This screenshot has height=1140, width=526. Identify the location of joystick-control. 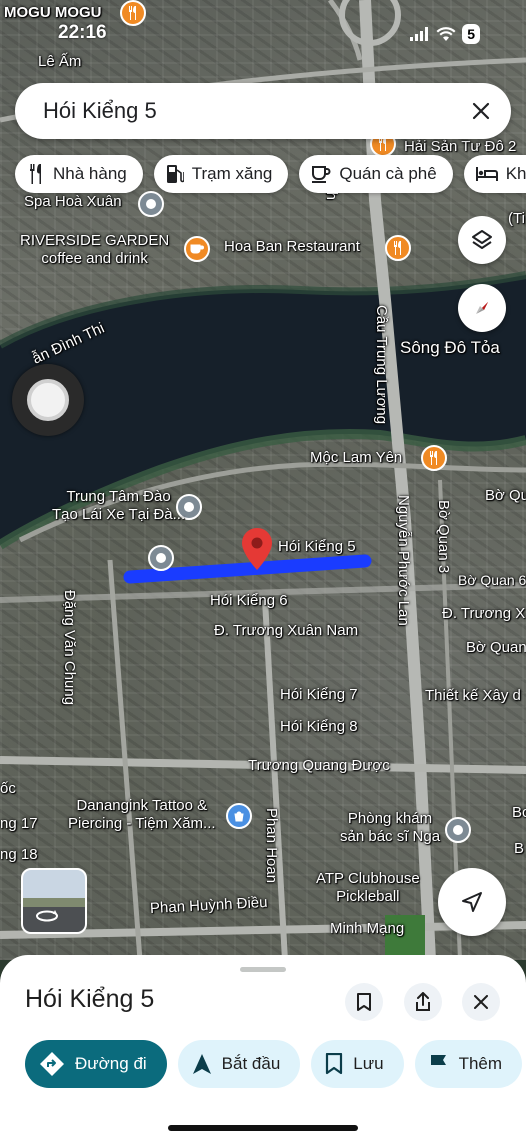
(48, 400).